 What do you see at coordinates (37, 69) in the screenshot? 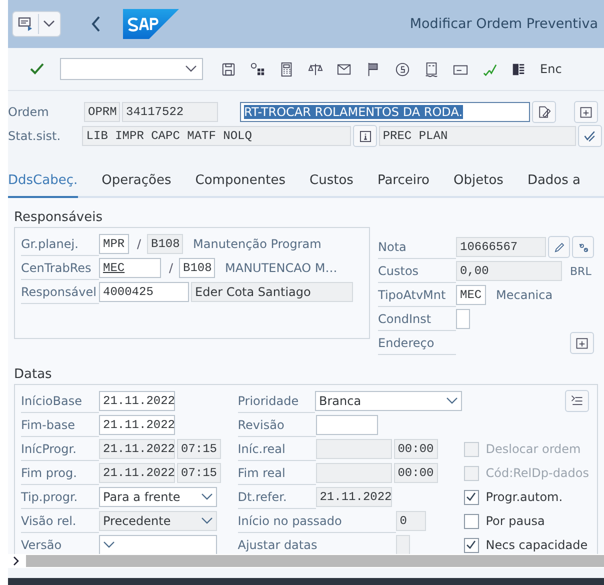
I see `checkmark-icon` at bounding box center [37, 69].